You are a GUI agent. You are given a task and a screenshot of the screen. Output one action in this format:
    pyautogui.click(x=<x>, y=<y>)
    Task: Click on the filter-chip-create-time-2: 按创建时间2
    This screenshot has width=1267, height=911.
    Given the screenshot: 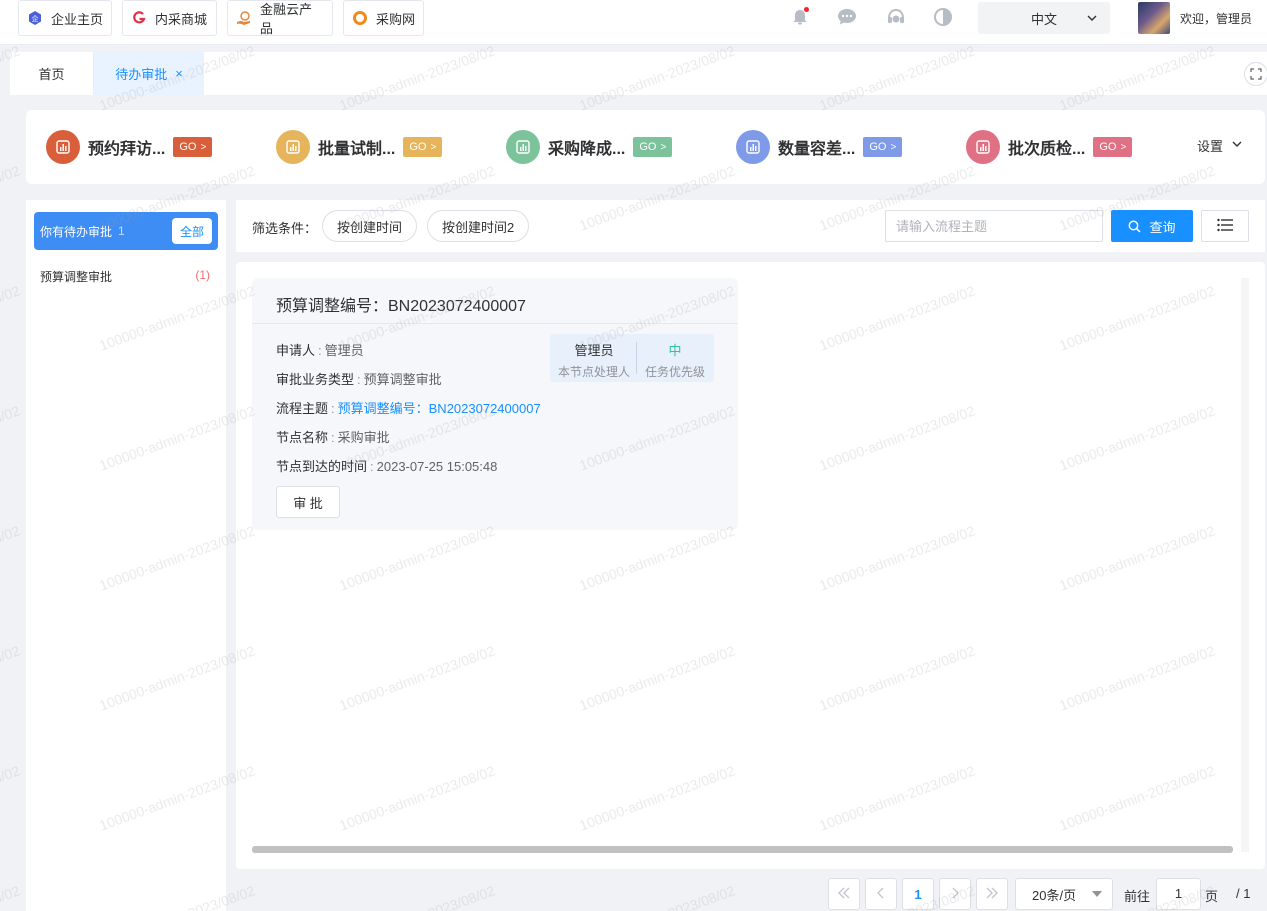 What is the action you would take?
    pyautogui.click(x=478, y=226)
    